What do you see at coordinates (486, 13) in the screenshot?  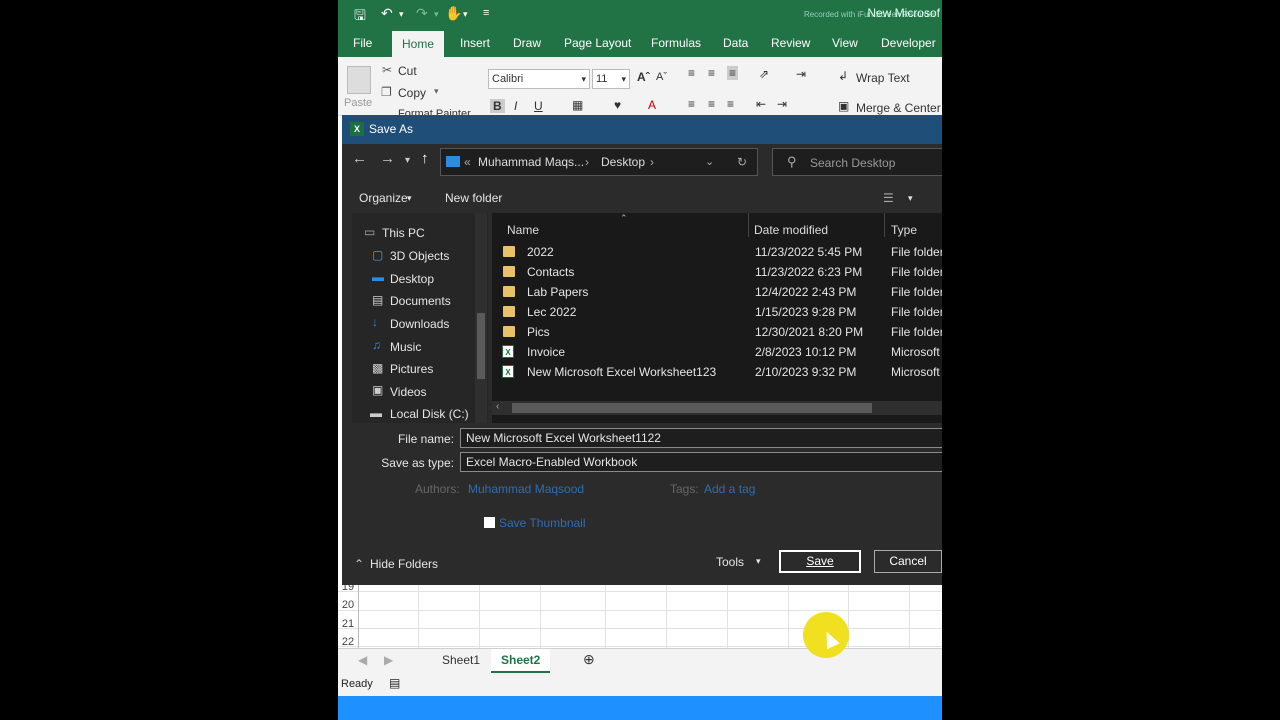 I see `customize-qat-icon: ≡` at bounding box center [486, 13].